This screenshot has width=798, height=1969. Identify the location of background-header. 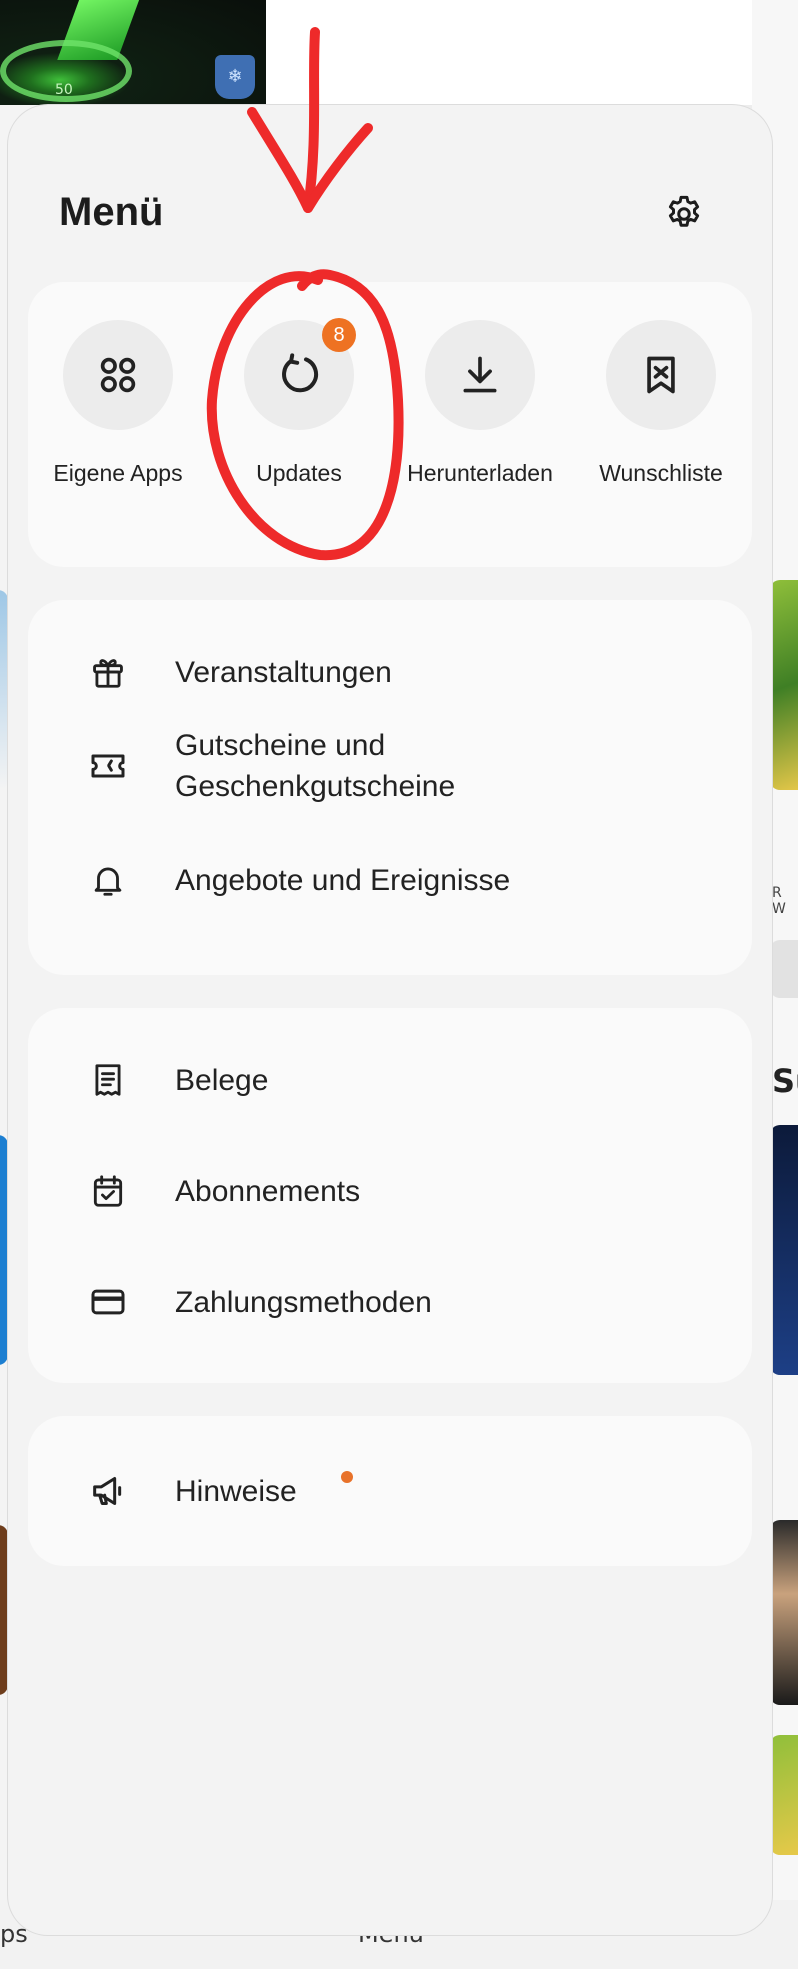
(509, 52).